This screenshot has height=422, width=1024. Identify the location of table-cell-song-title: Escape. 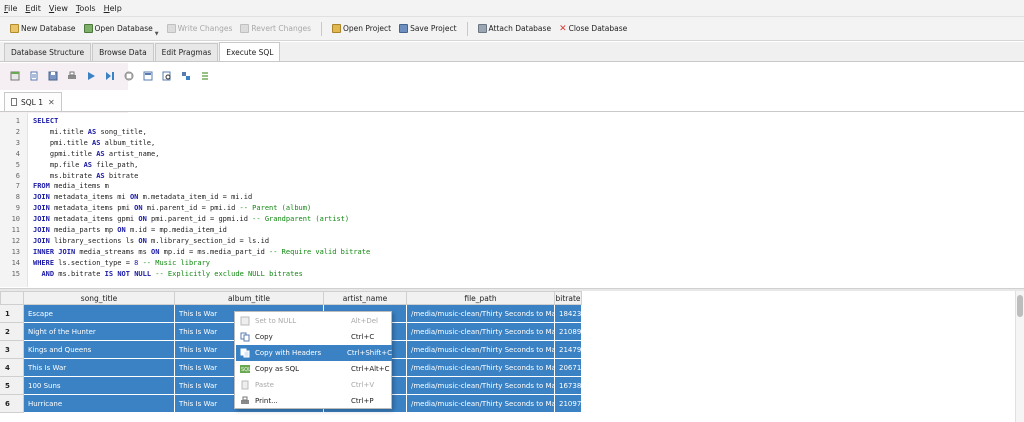
(99, 314).